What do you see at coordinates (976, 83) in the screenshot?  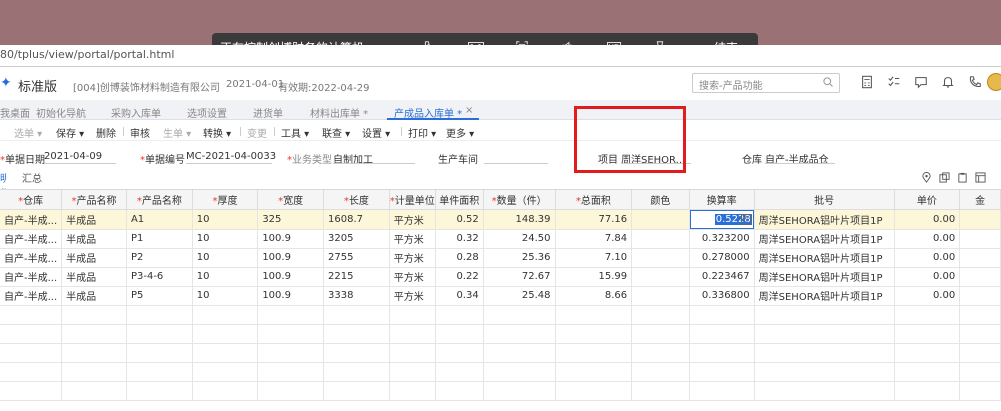 I see `phone-support-icon` at bounding box center [976, 83].